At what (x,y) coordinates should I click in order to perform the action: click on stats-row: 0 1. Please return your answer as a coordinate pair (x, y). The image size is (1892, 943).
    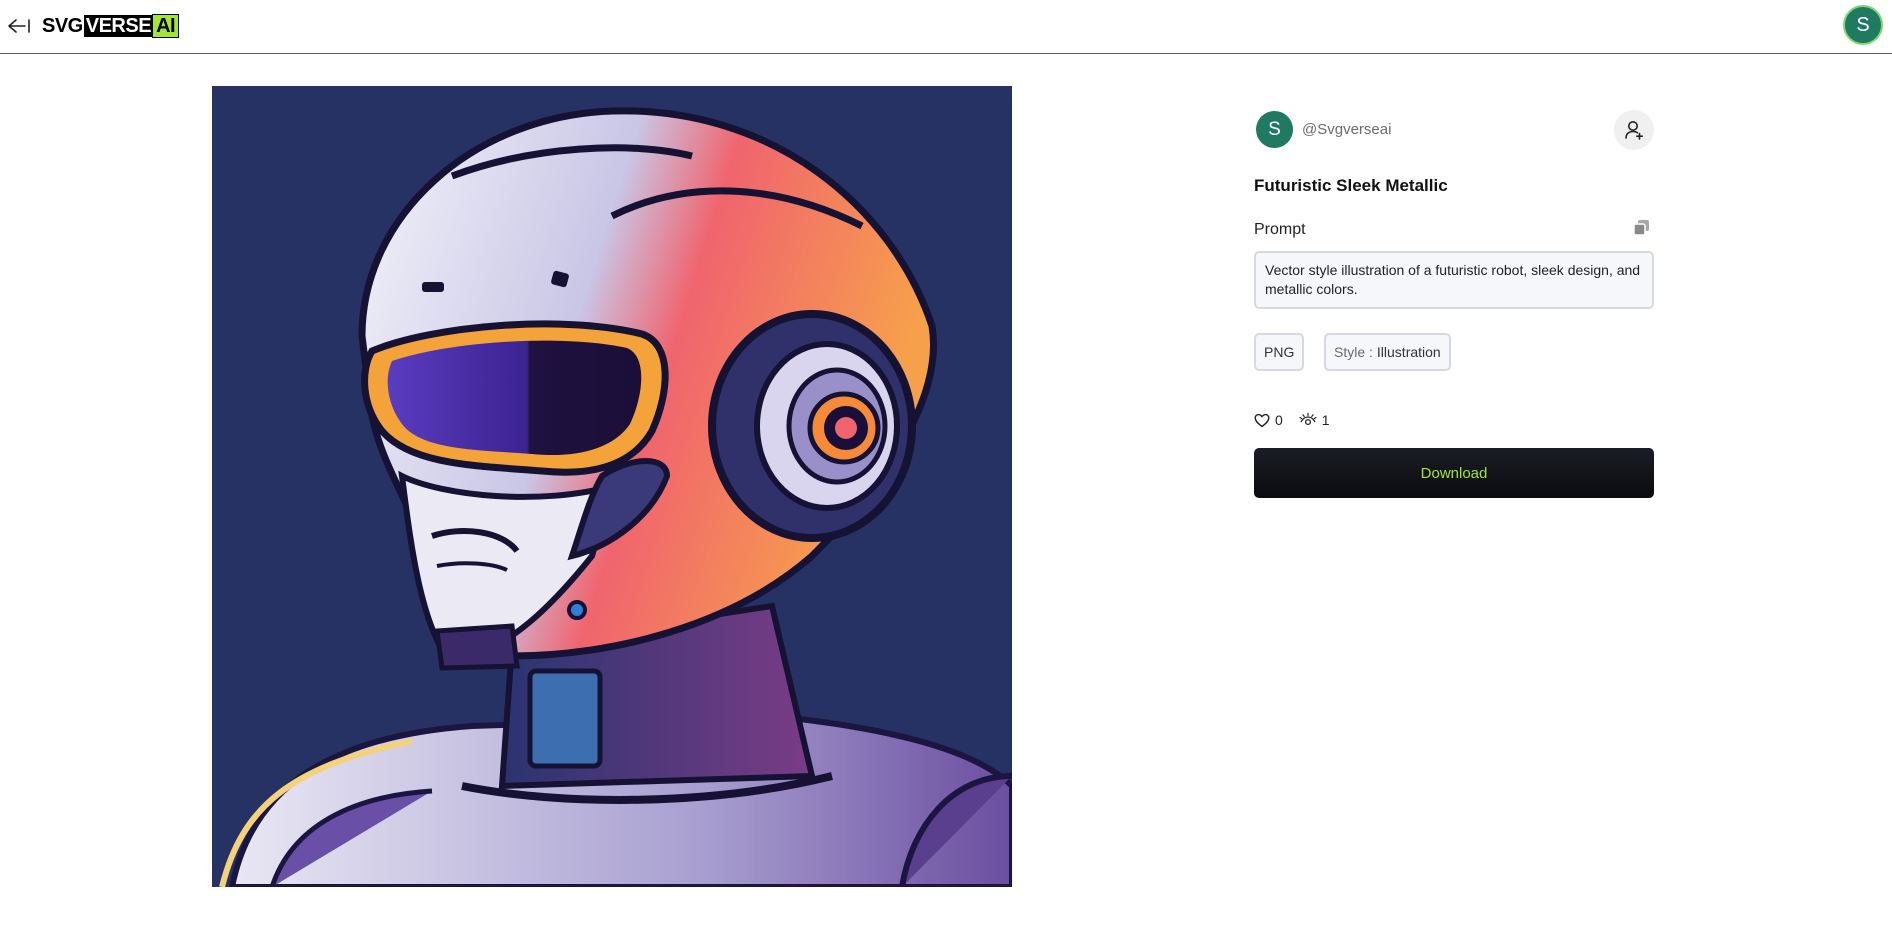
    Looking at the image, I should click on (1300, 420).